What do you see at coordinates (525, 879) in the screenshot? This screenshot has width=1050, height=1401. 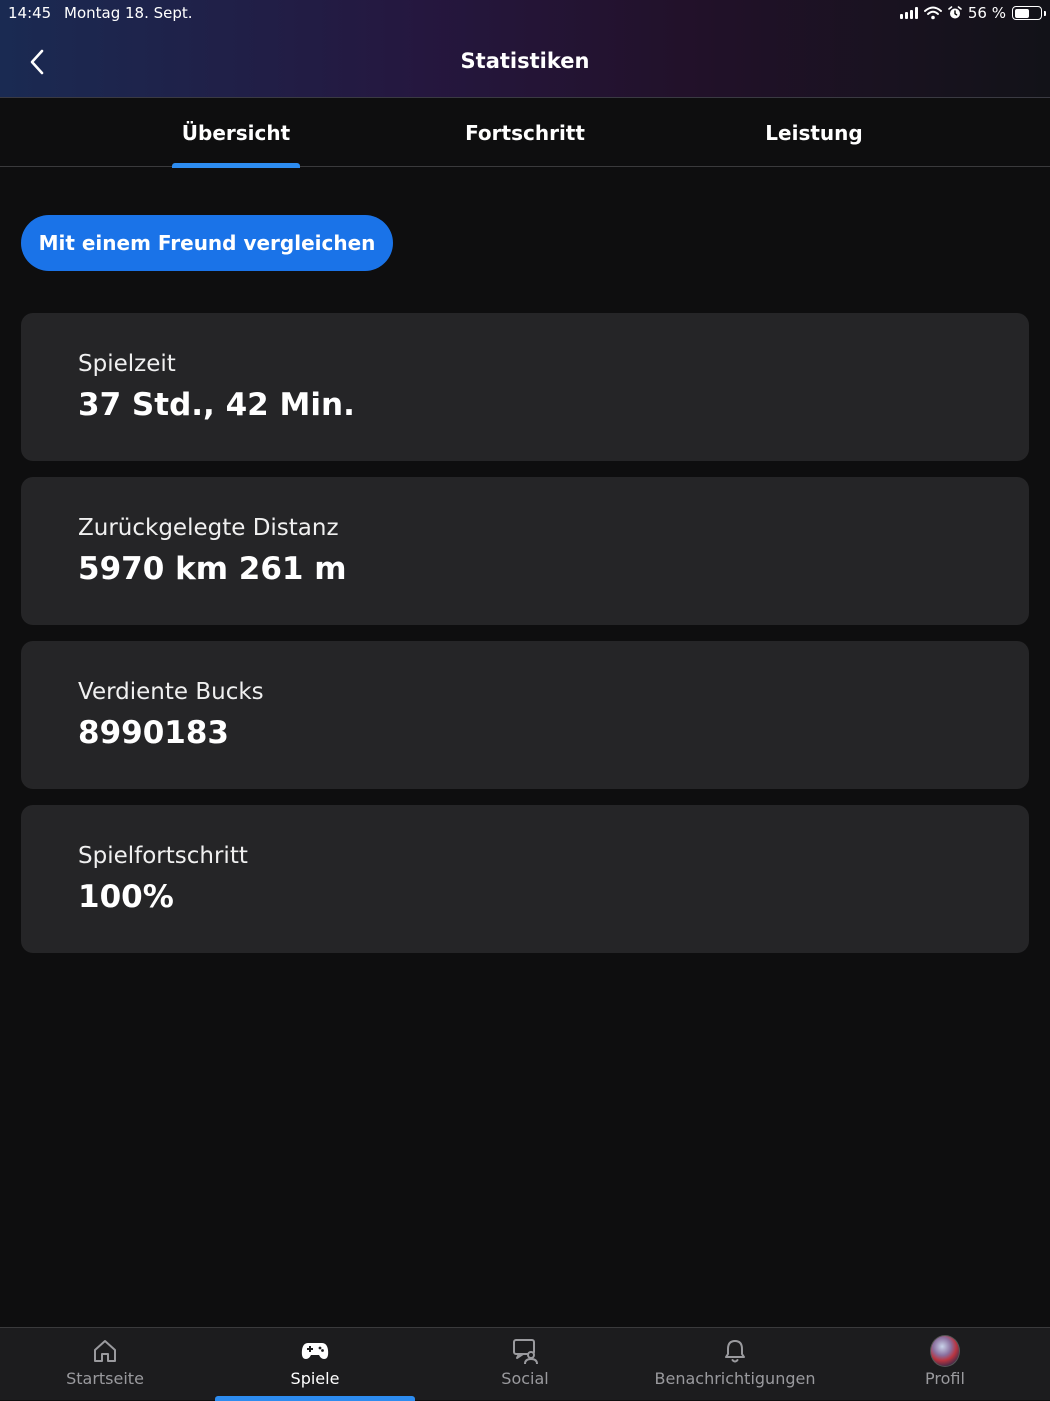 I see `stat-card-progress: Spielfortschritt 100%` at bounding box center [525, 879].